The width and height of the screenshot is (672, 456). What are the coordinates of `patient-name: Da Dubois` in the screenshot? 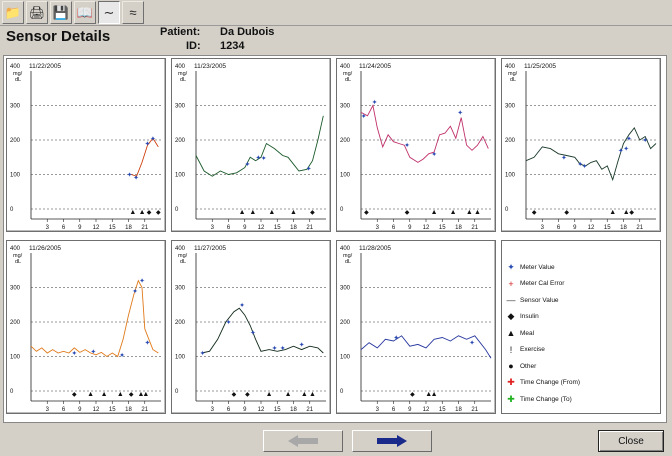 It's located at (247, 32).